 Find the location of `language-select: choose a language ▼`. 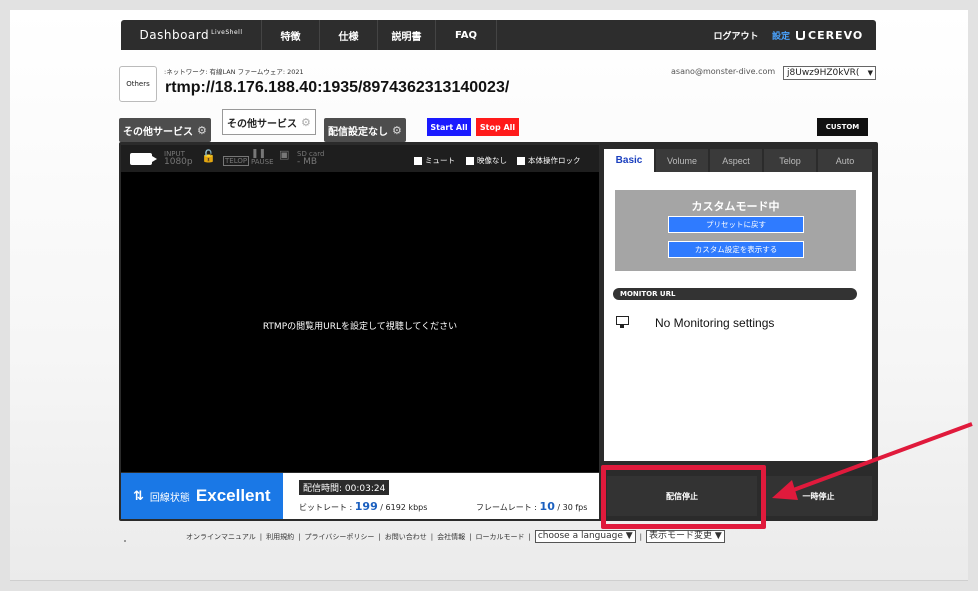

language-select: choose a language ▼ is located at coordinates (585, 536).